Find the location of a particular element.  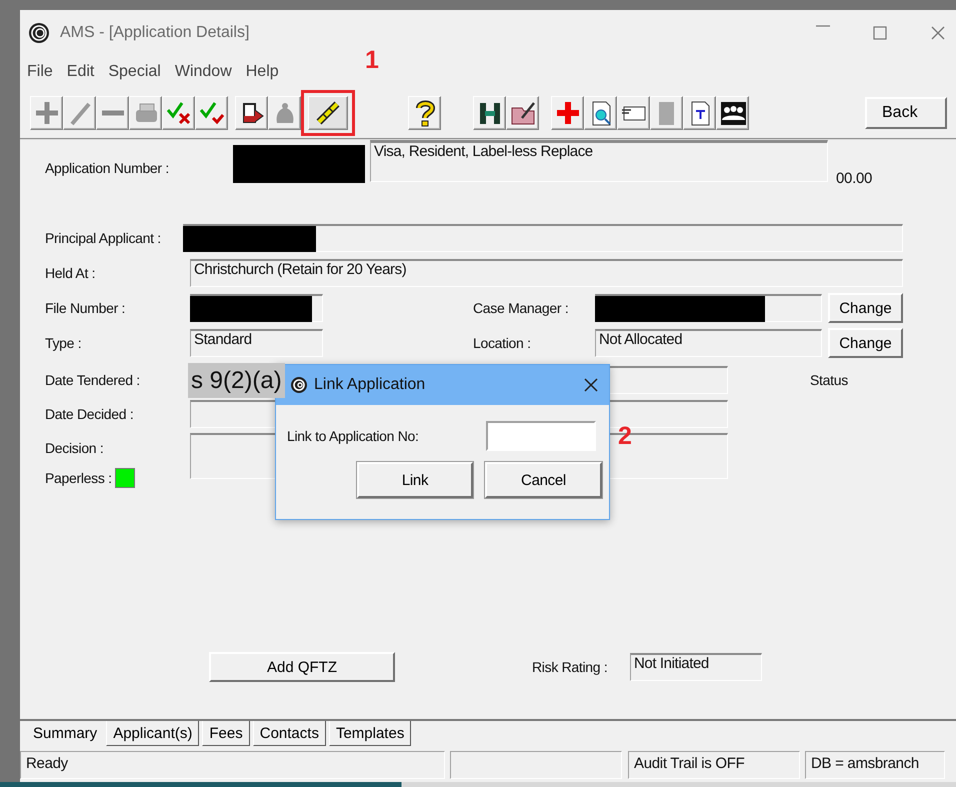

folder-edit-button is located at coordinates (522, 113).